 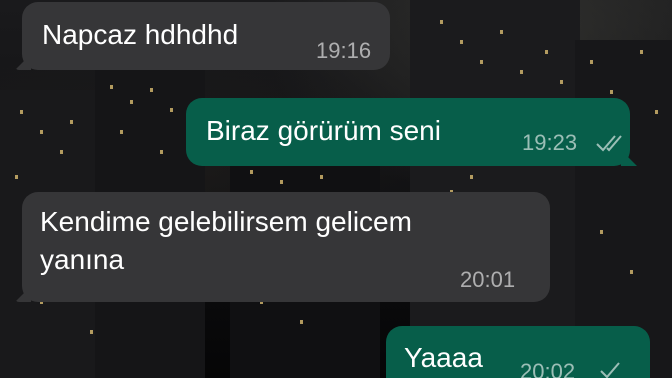 What do you see at coordinates (518, 352) in the screenshot?
I see `message-bubble-outgoing: Yaaaa 20:02` at bounding box center [518, 352].